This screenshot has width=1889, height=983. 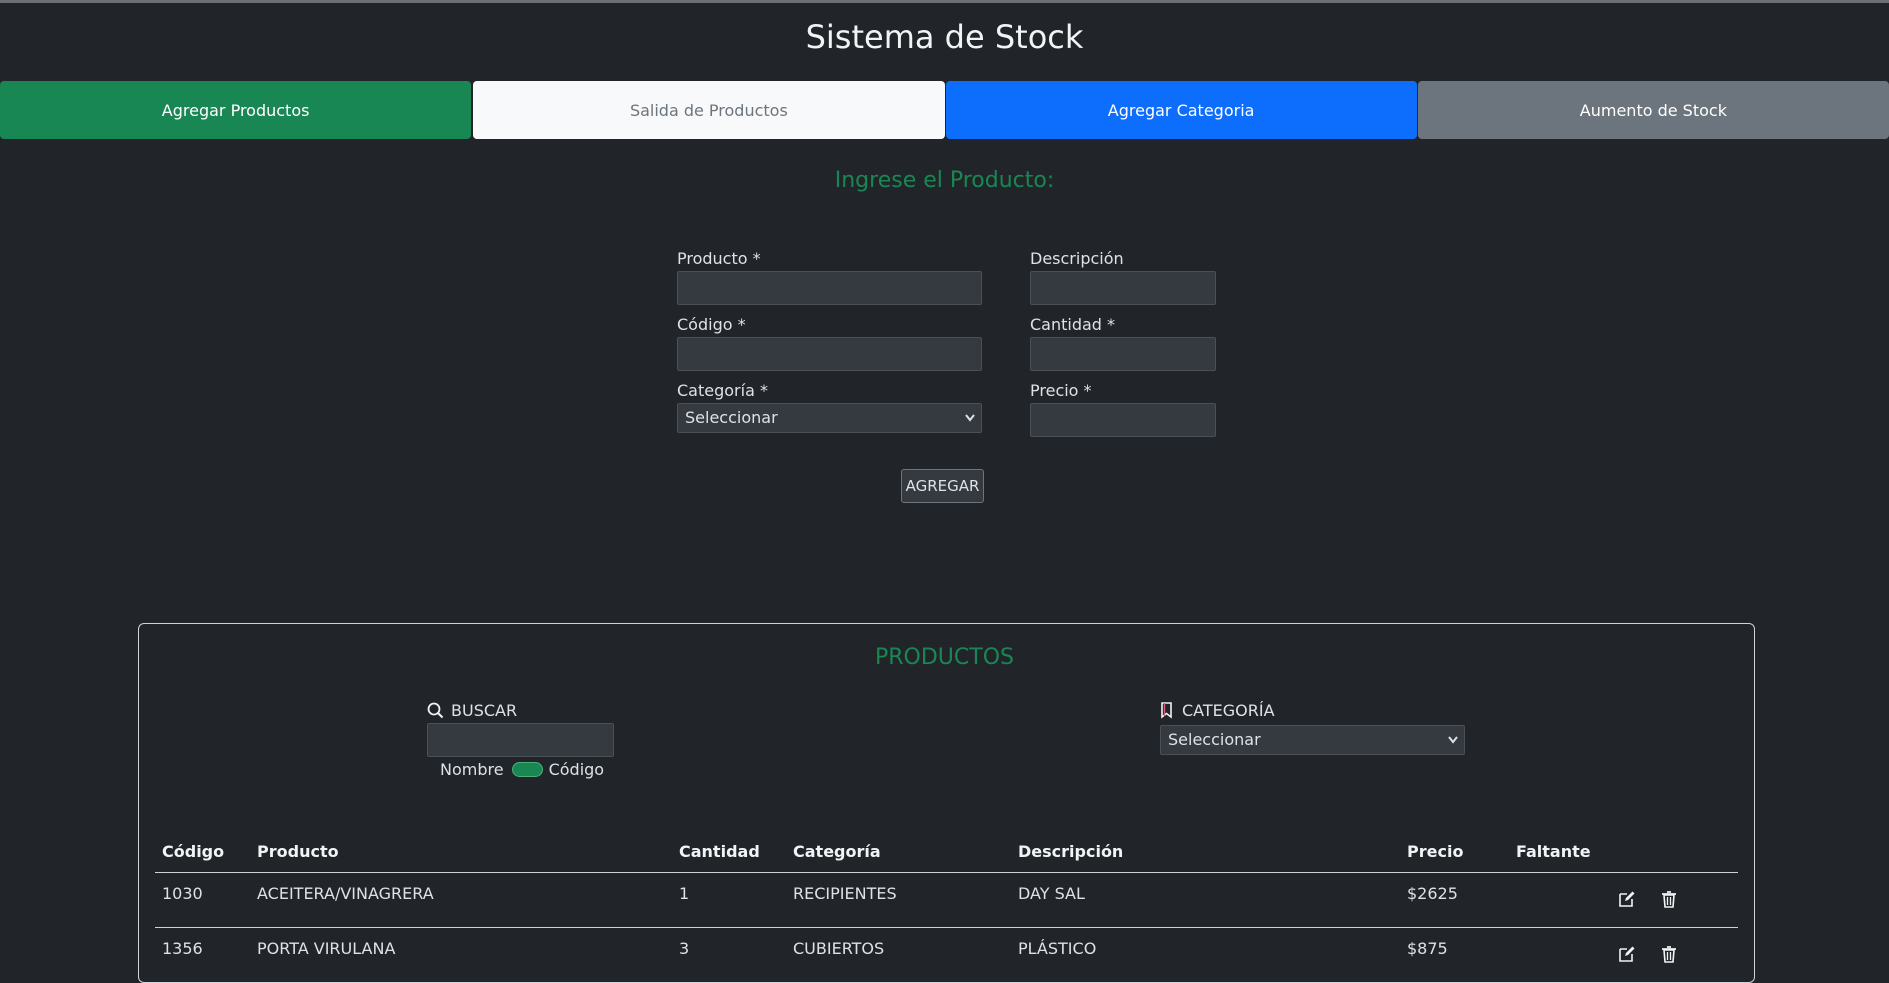 What do you see at coordinates (684, 948) in the screenshot?
I see `row-quantity: 3` at bounding box center [684, 948].